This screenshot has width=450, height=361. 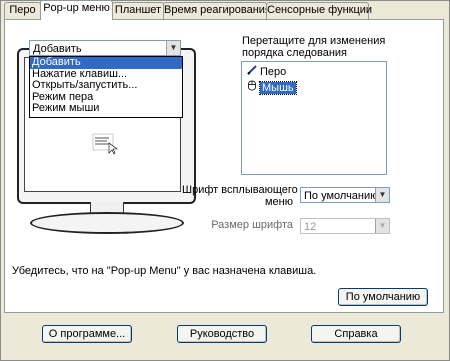 I want to click on tab-popup-menu: Pop-up меню, so click(x=76, y=10).